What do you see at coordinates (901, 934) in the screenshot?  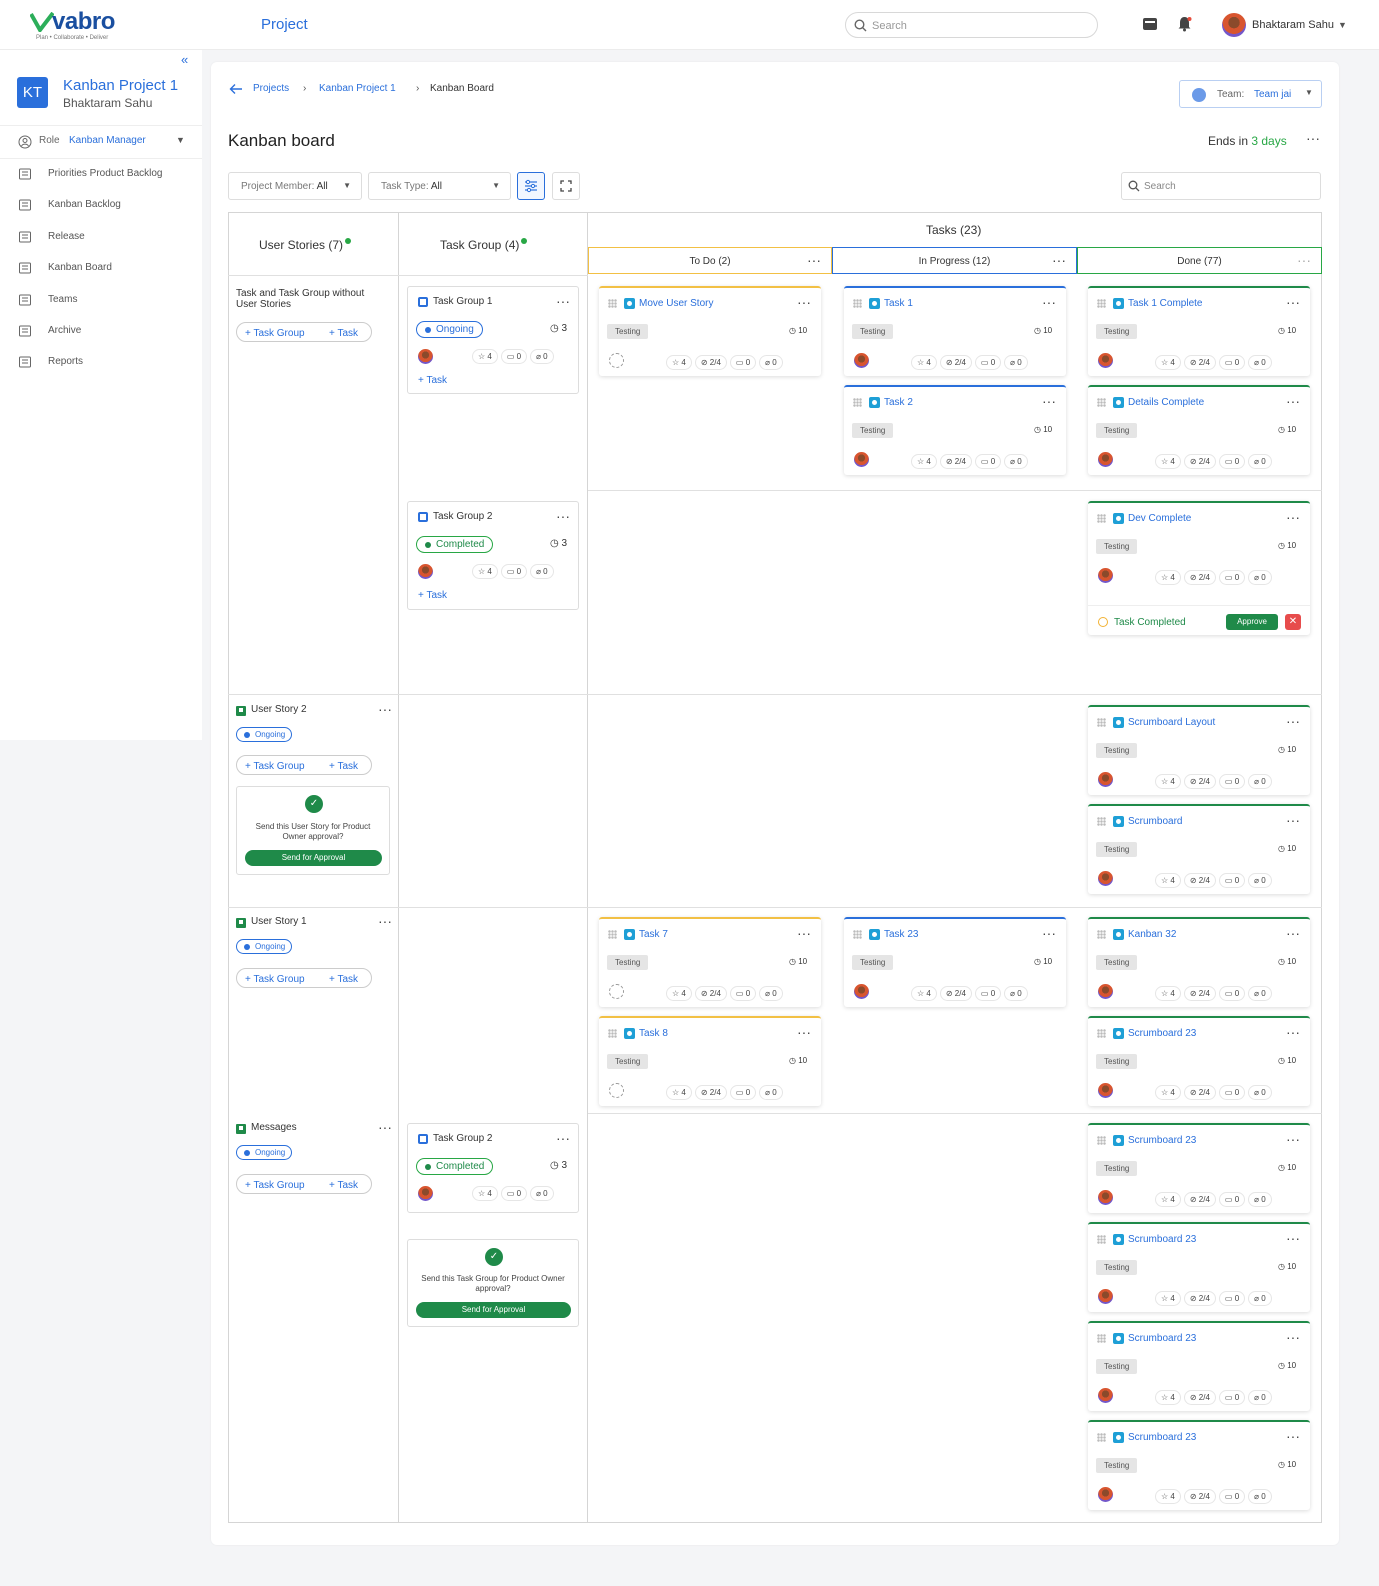 I see `task-title: Task 23` at bounding box center [901, 934].